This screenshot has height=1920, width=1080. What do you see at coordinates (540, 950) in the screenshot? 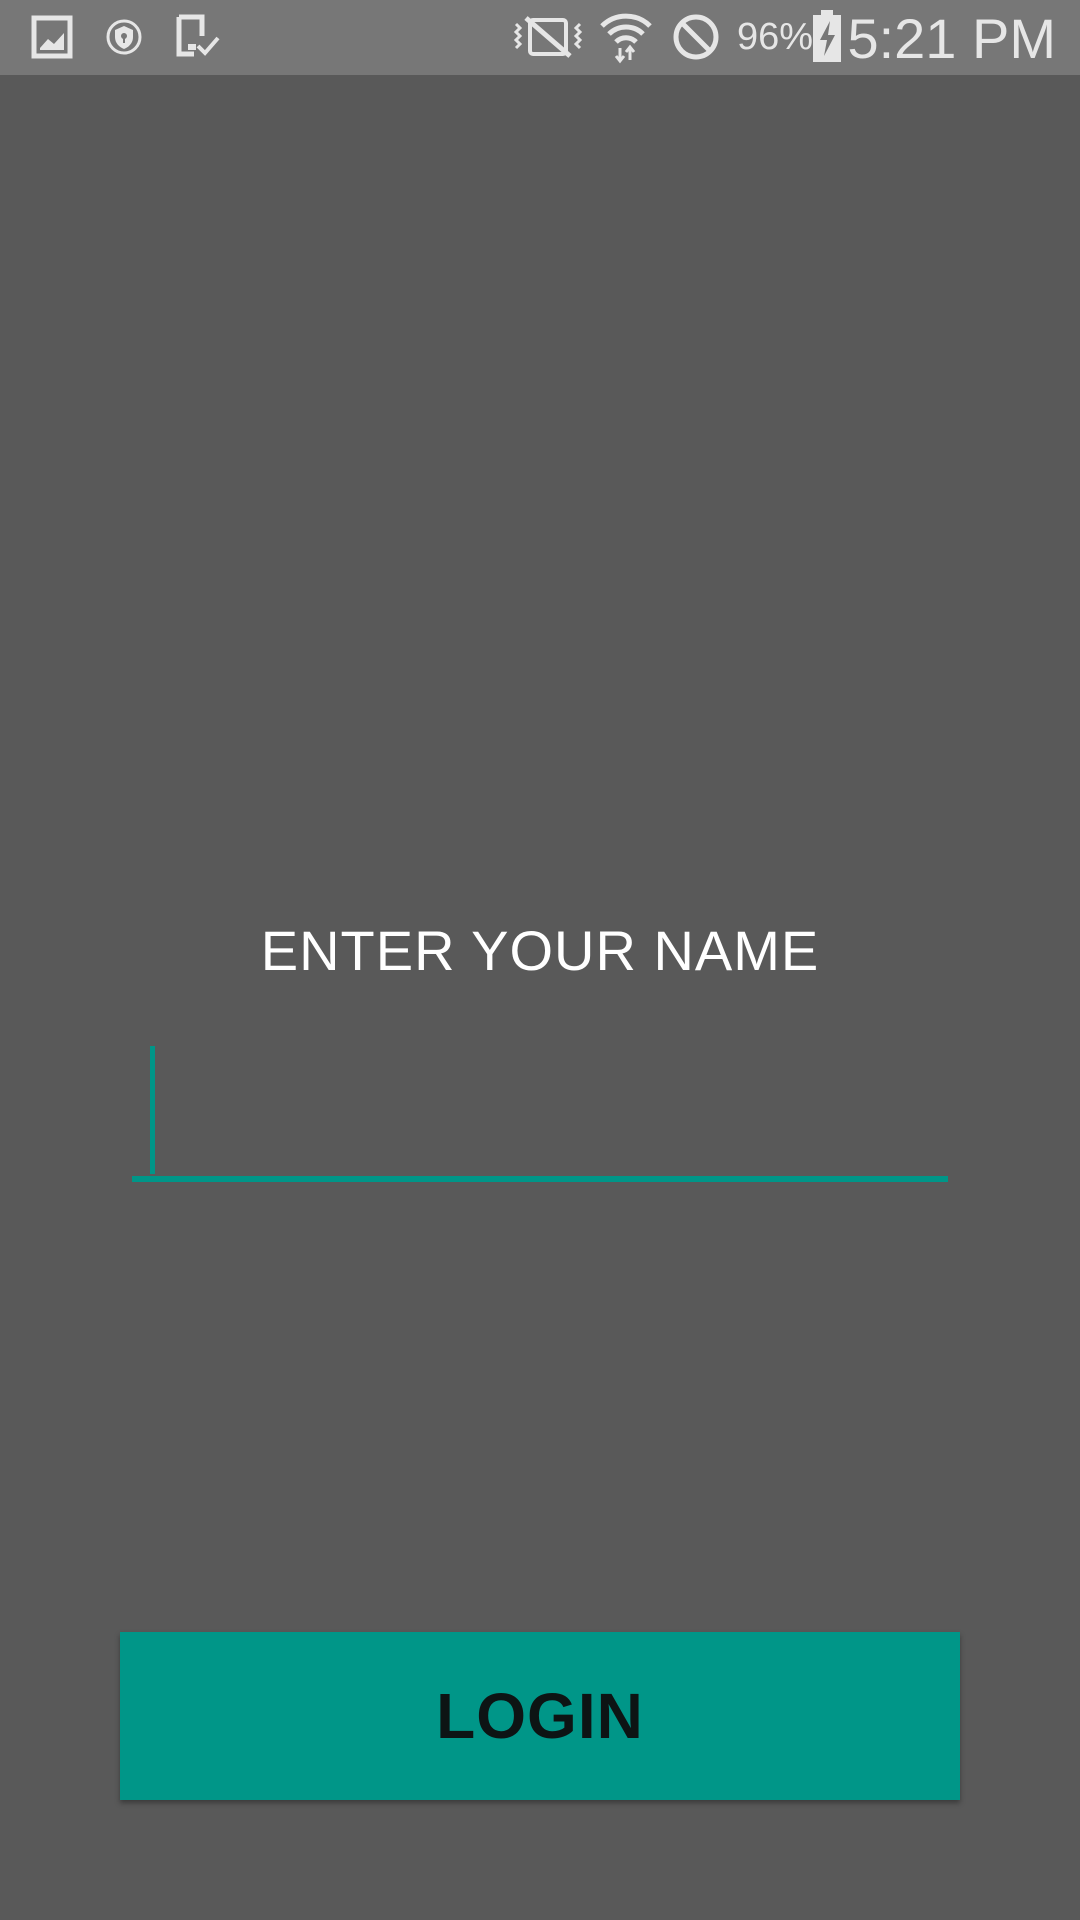
I see `name-prompt: ENTER YOUR NAME` at bounding box center [540, 950].